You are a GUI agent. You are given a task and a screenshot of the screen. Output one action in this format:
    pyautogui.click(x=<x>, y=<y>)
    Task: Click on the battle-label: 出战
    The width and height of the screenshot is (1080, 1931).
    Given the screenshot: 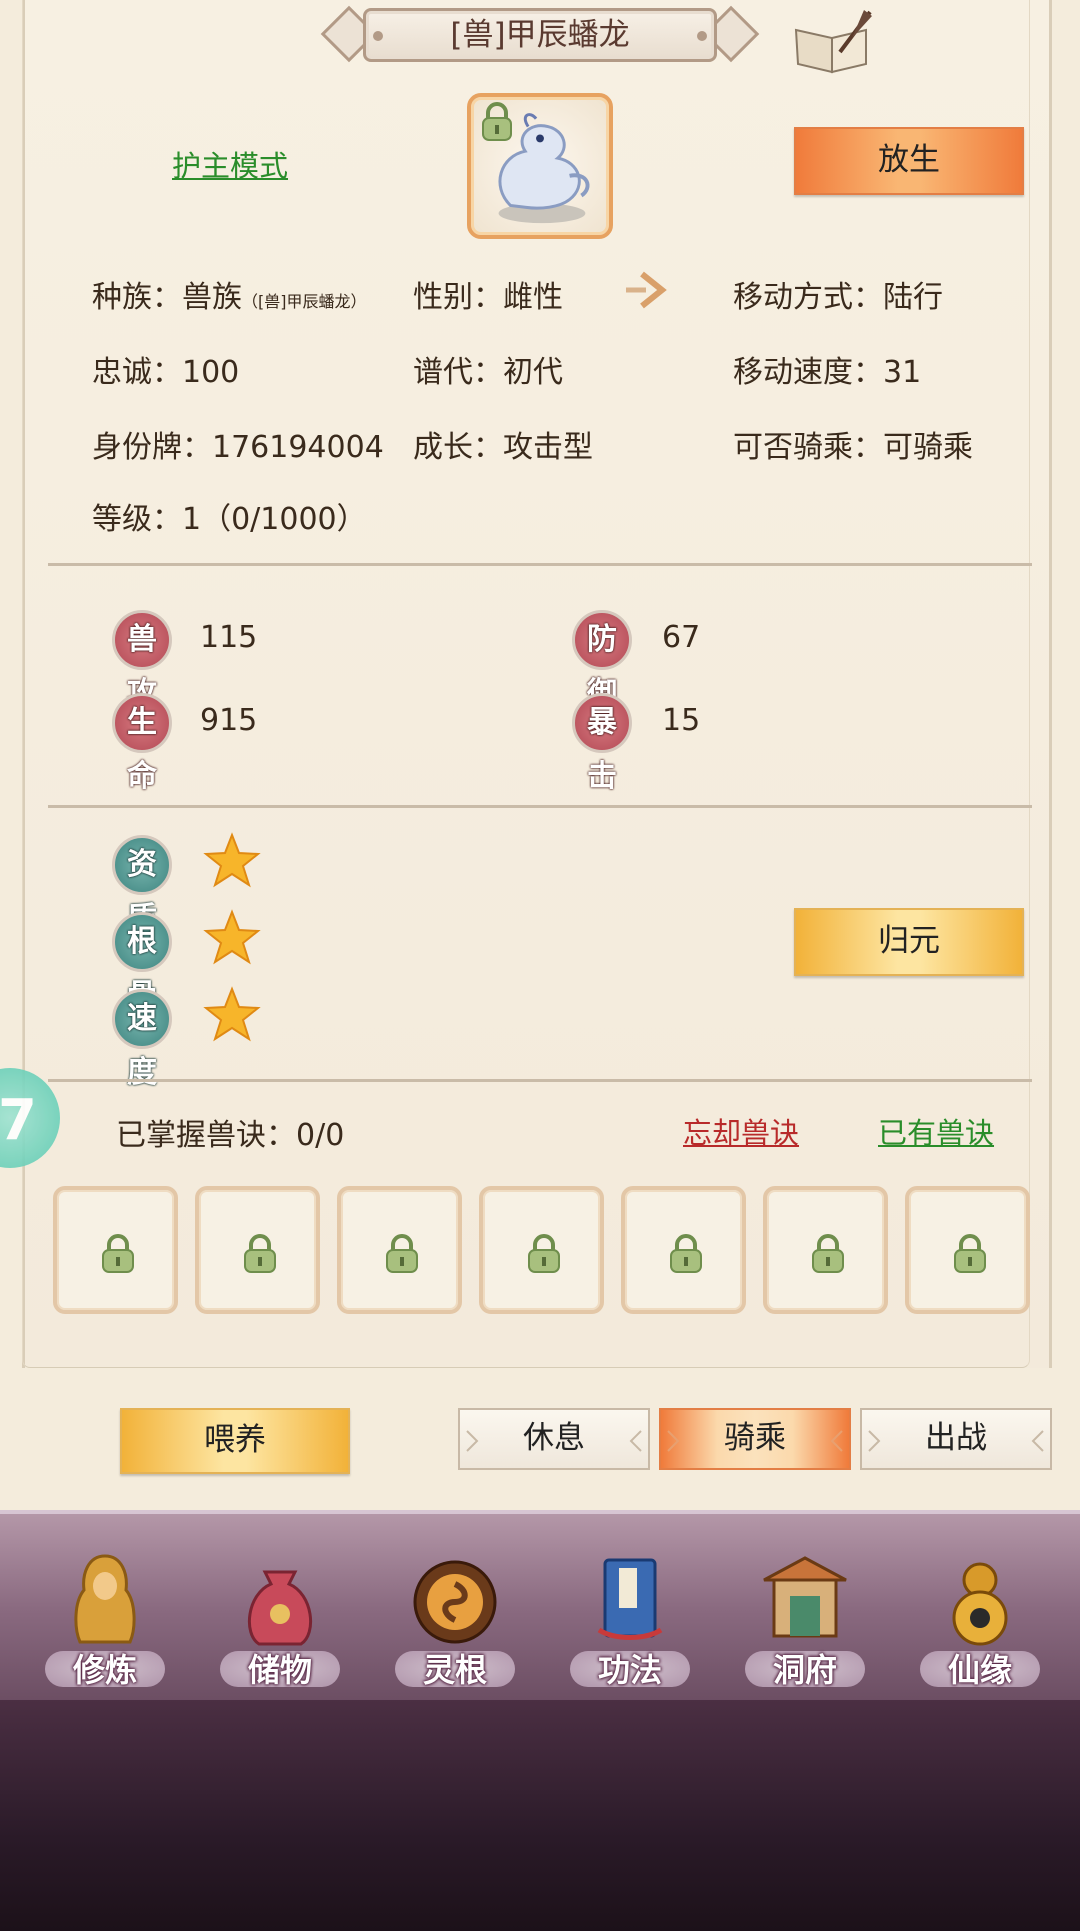 What is the action you would take?
    pyautogui.click(x=956, y=1438)
    